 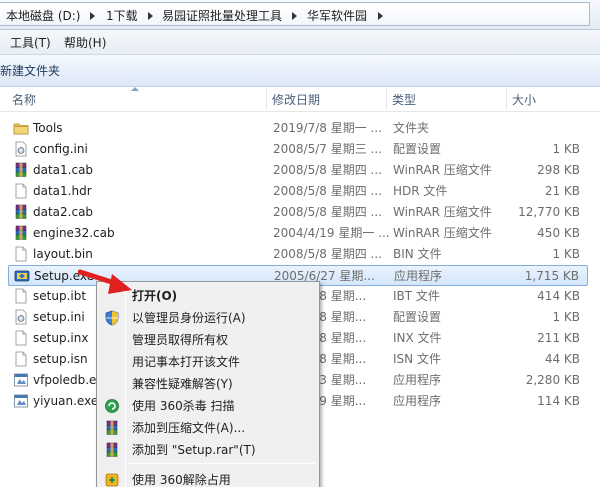 What do you see at coordinates (189, 318) in the screenshot?
I see `context-menu-label: 以管理员身份运行(A)` at bounding box center [189, 318].